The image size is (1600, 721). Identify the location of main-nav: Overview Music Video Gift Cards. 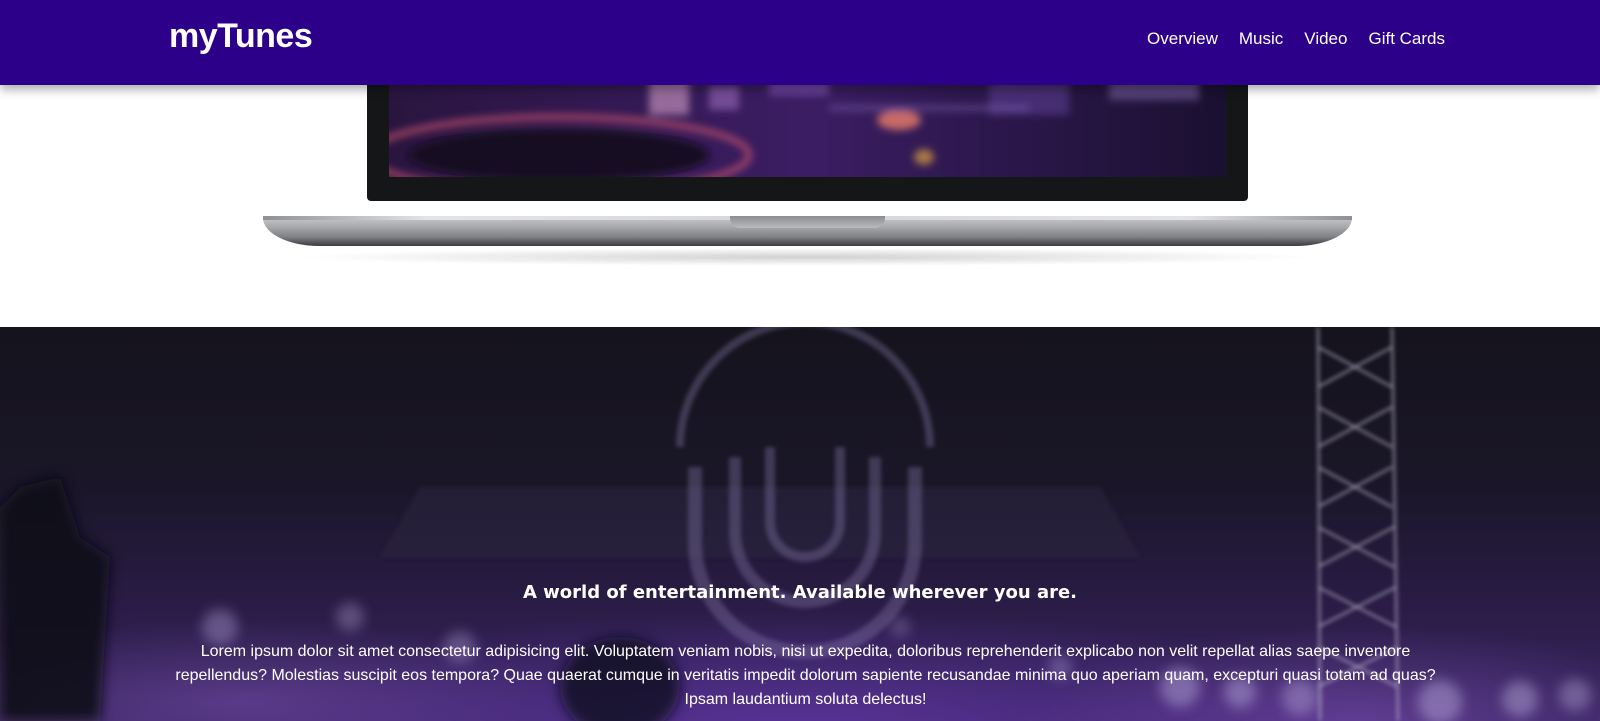
(1296, 39).